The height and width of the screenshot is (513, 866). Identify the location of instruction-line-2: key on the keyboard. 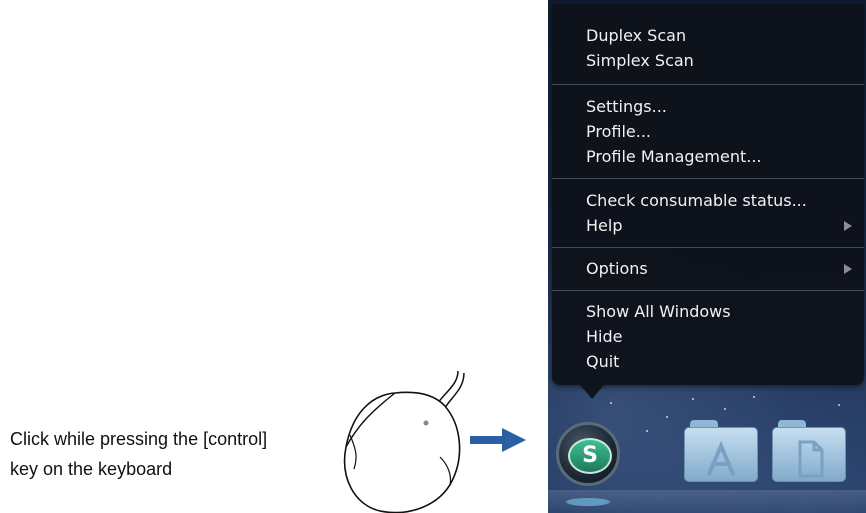
(91, 469).